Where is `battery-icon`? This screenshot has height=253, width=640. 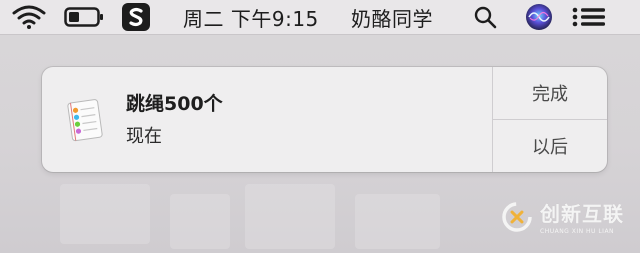 battery-icon is located at coordinates (84, 17).